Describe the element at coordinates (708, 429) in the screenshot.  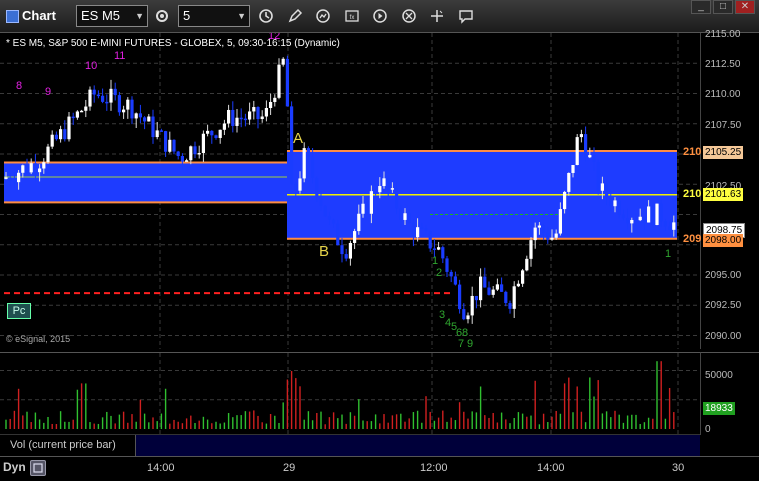
I see `volume-tick: 0` at that location.